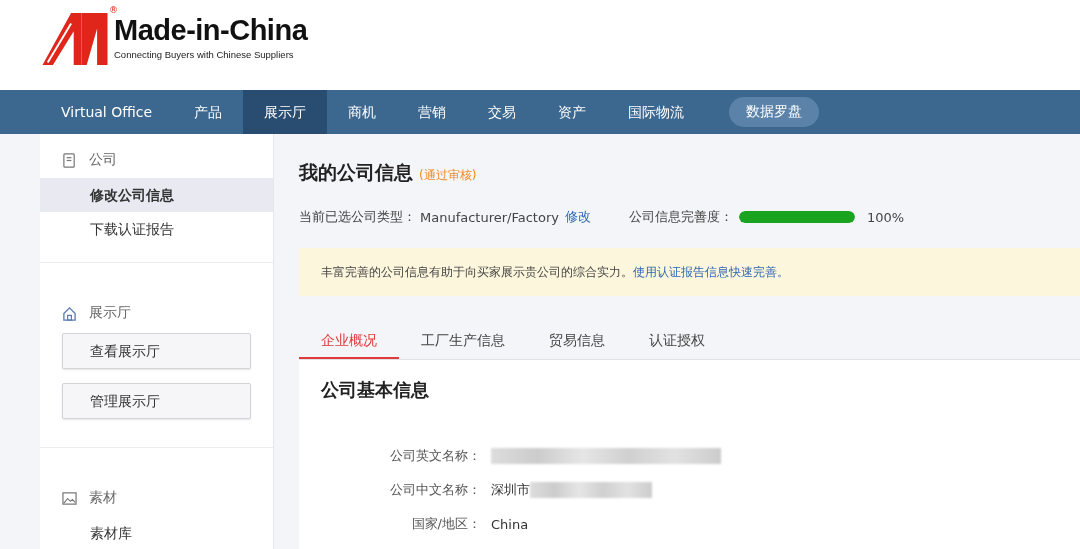  I want to click on sidebar-item: 素材库, so click(156, 532).